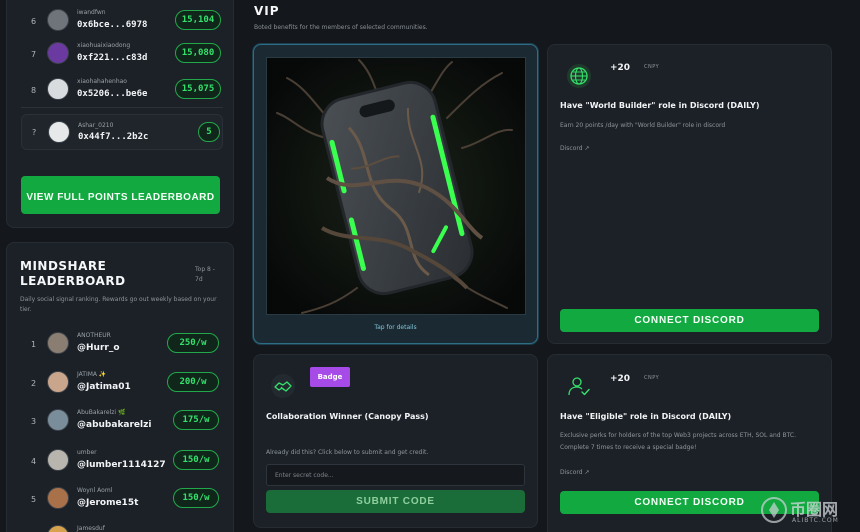  Describe the element at coordinates (198, 53) in the screenshot. I see `points-pill: 15,080` at that location.